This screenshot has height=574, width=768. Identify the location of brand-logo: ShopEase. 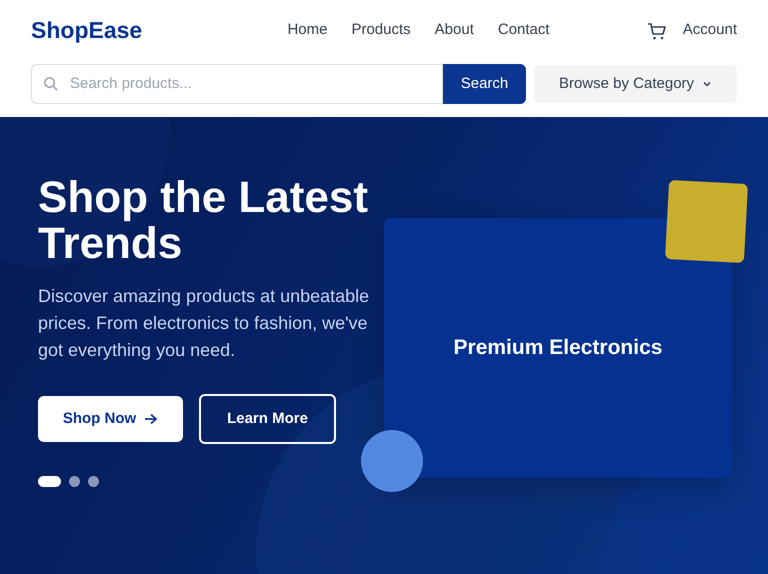
(86, 30).